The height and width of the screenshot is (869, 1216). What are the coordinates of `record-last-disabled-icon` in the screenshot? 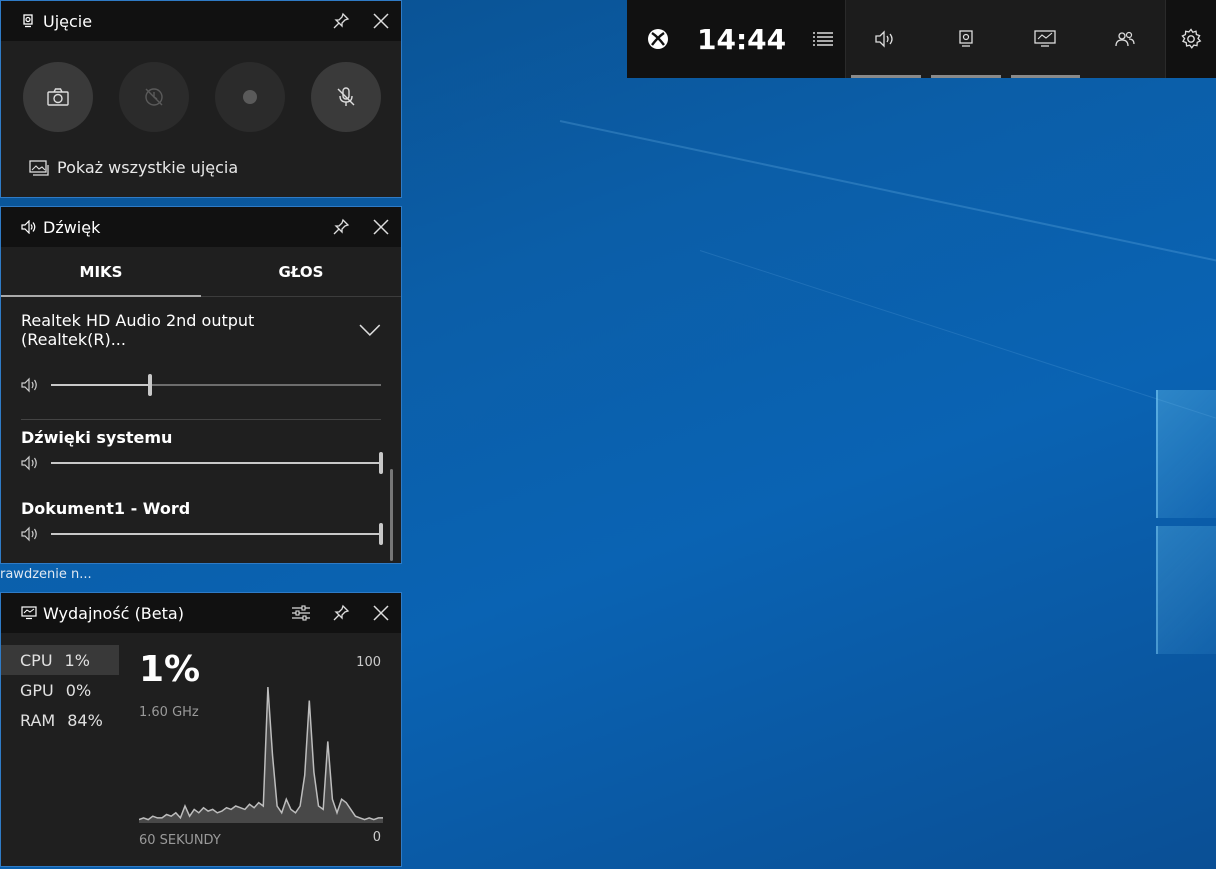 It's located at (154, 97).